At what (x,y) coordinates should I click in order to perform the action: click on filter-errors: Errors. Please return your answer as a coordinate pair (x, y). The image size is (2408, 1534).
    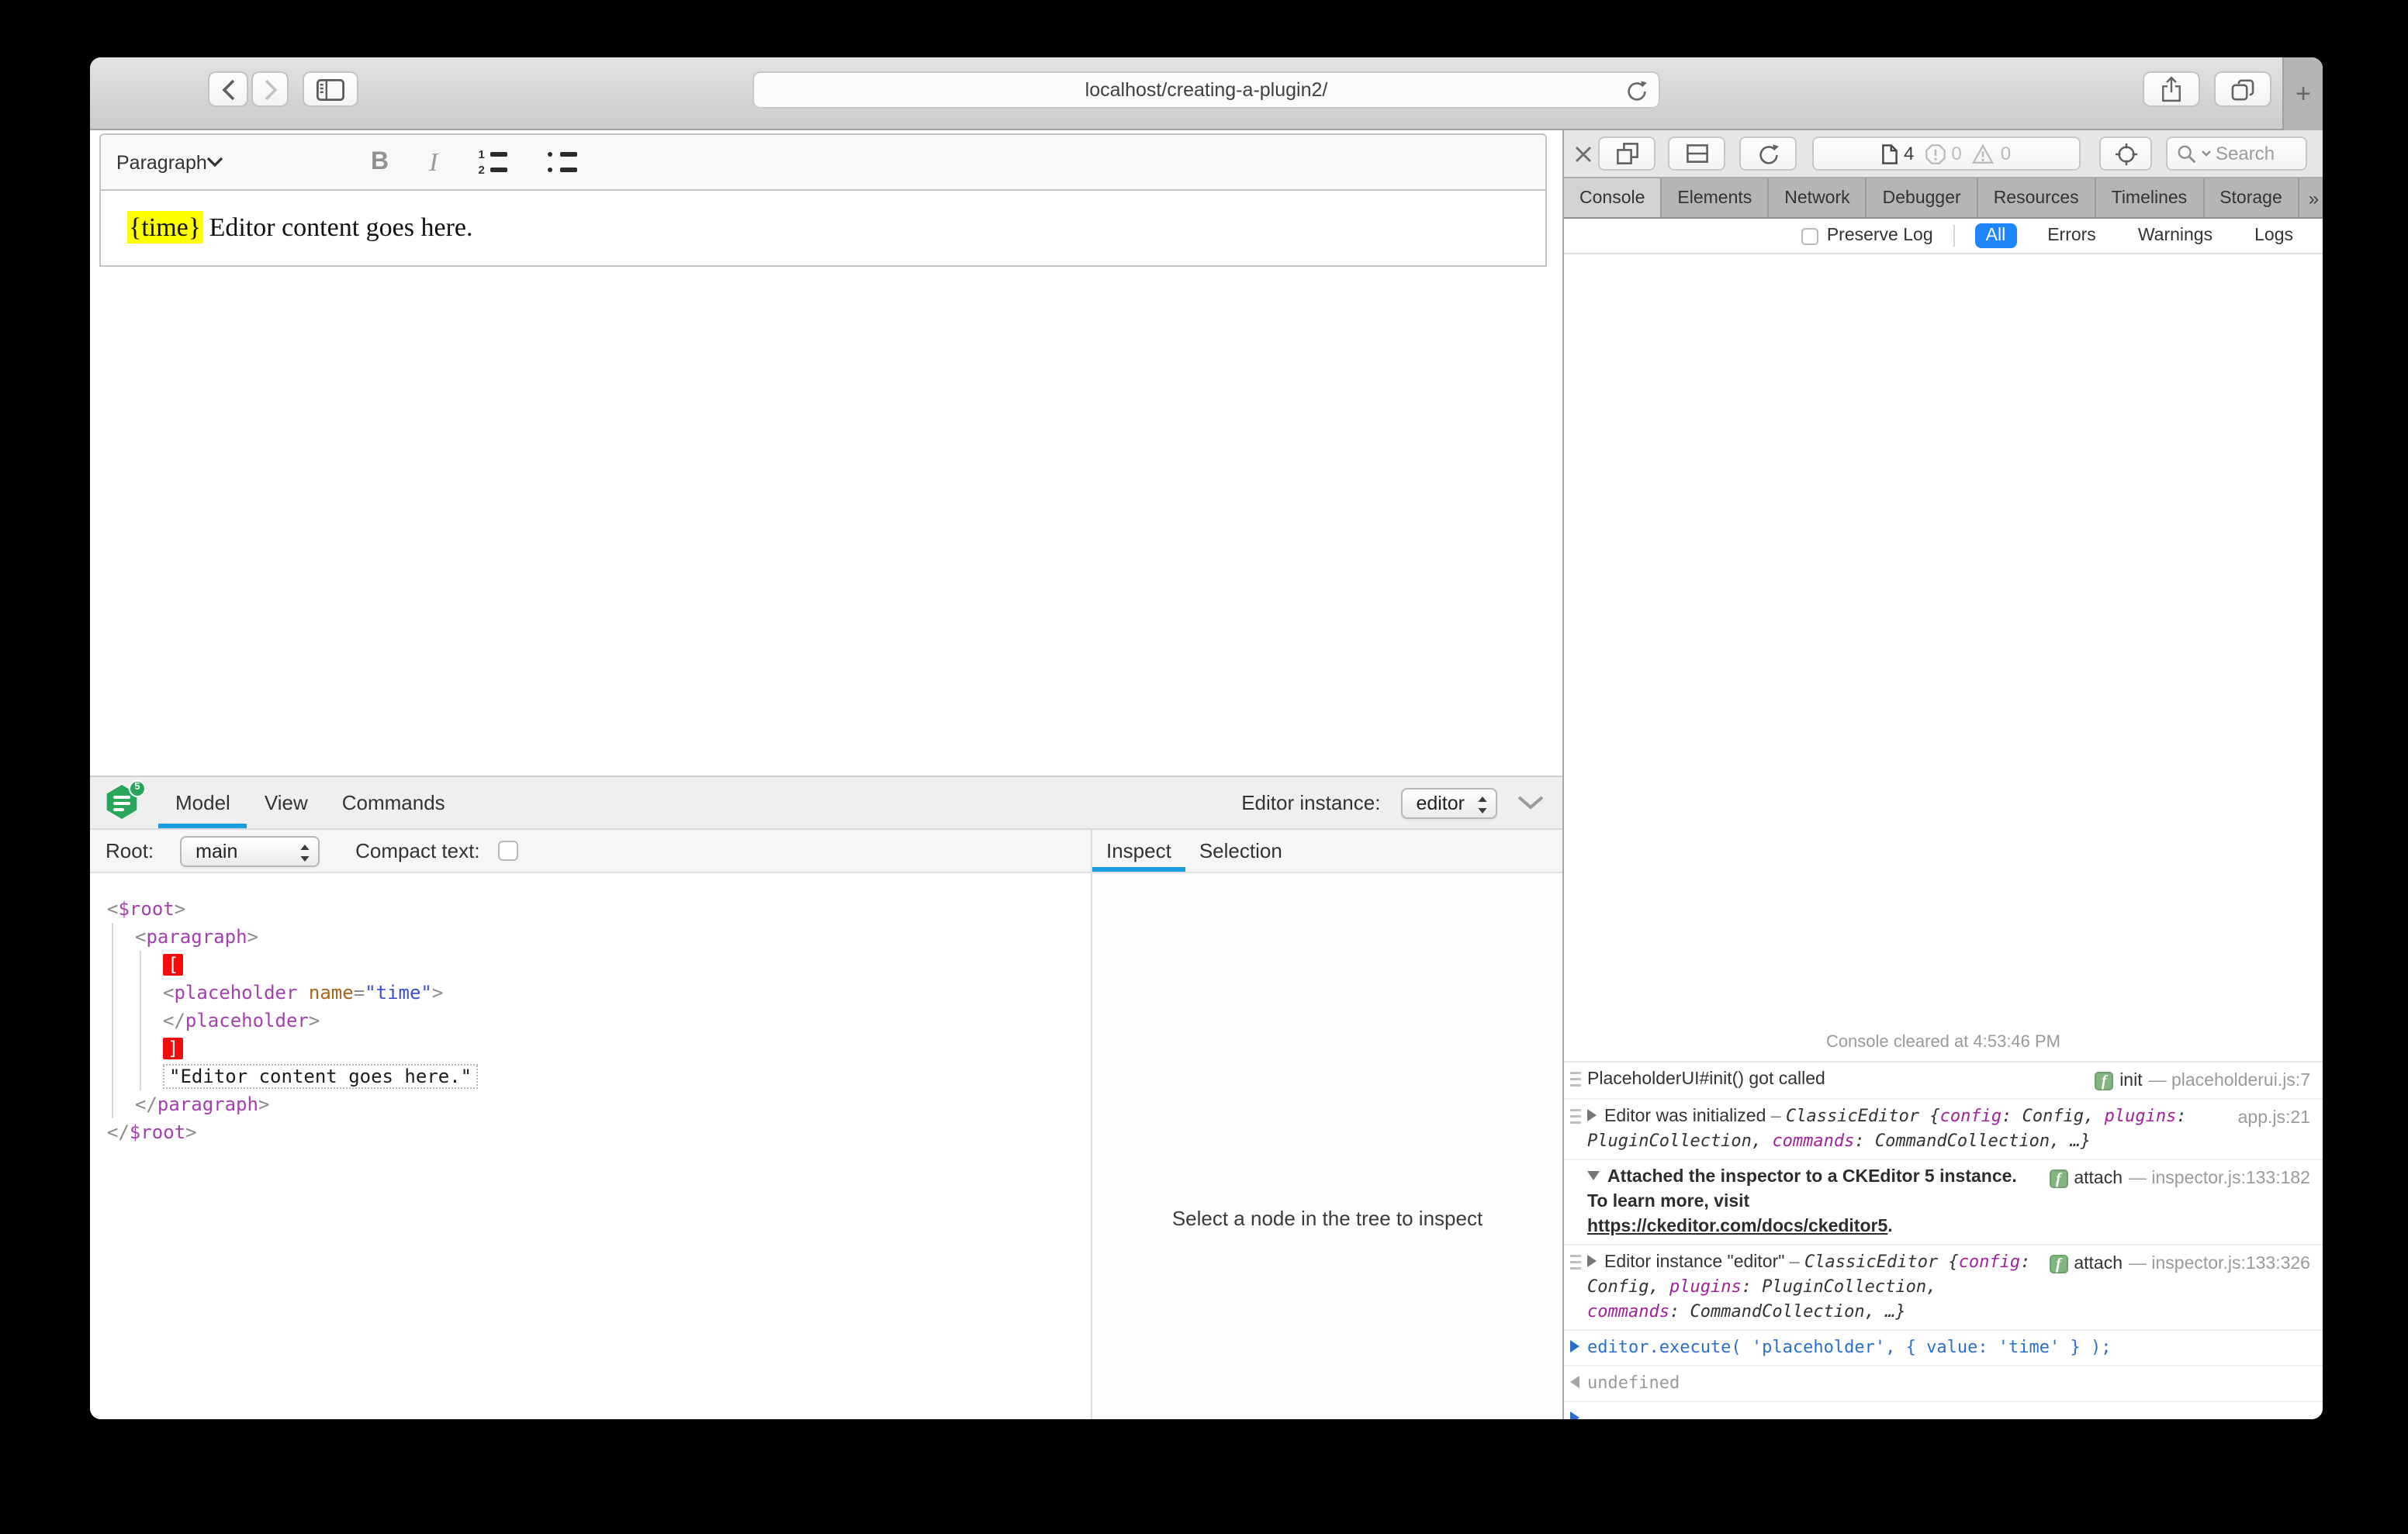
    Looking at the image, I should click on (2071, 235).